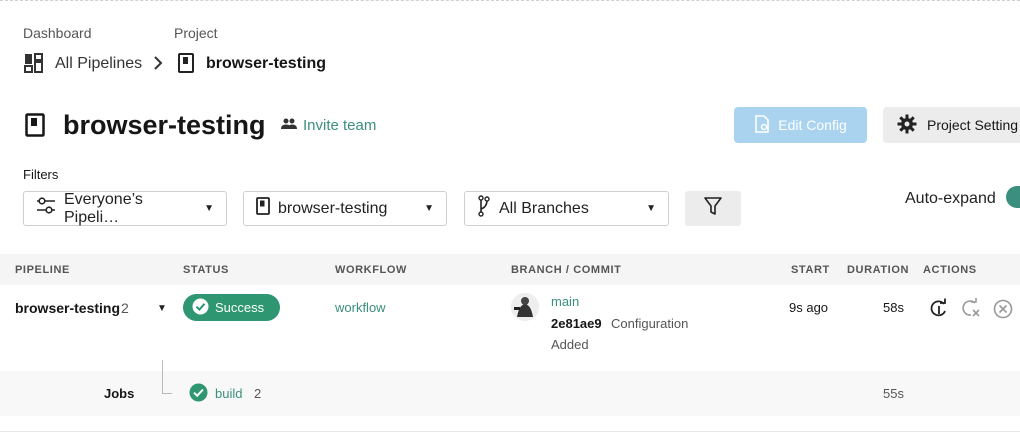 The width and height of the screenshot is (1020, 432). Describe the element at coordinates (809, 307) in the screenshot. I see `start-time: 9s ago` at that location.